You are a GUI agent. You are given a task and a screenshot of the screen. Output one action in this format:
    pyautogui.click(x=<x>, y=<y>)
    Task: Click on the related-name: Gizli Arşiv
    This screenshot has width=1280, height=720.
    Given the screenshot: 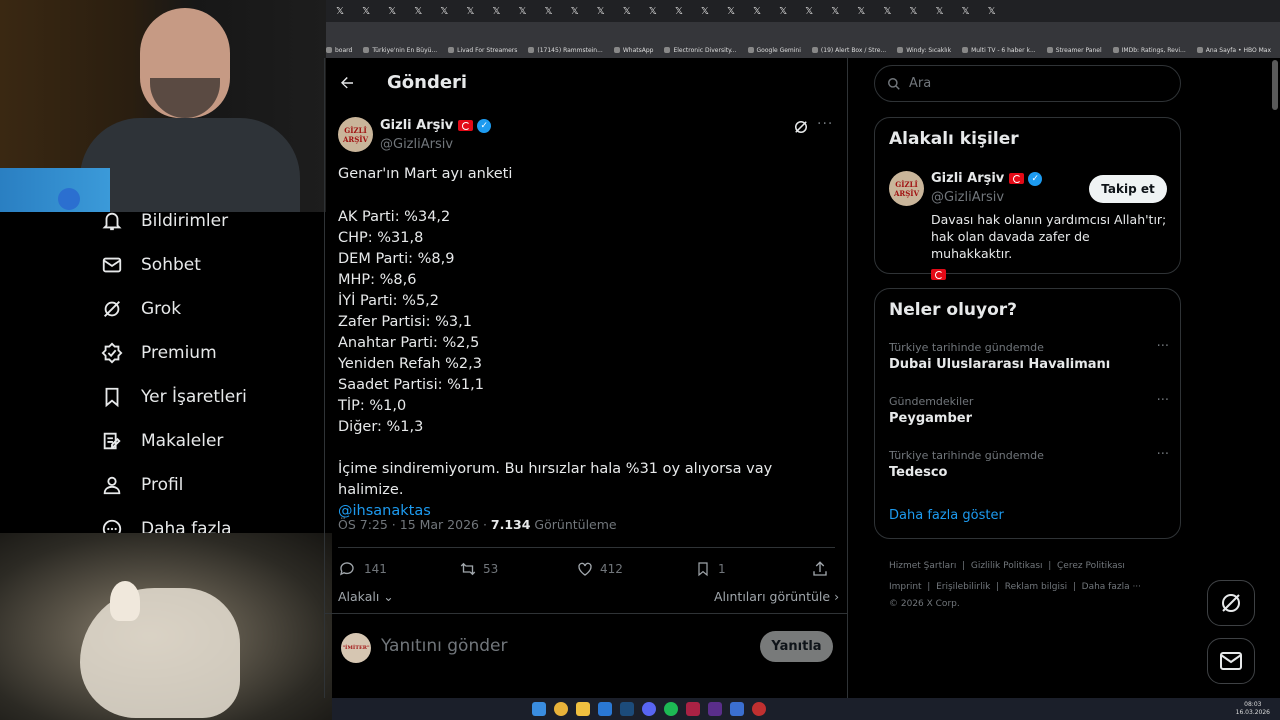 What is the action you would take?
    pyautogui.click(x=967, y=178)
    